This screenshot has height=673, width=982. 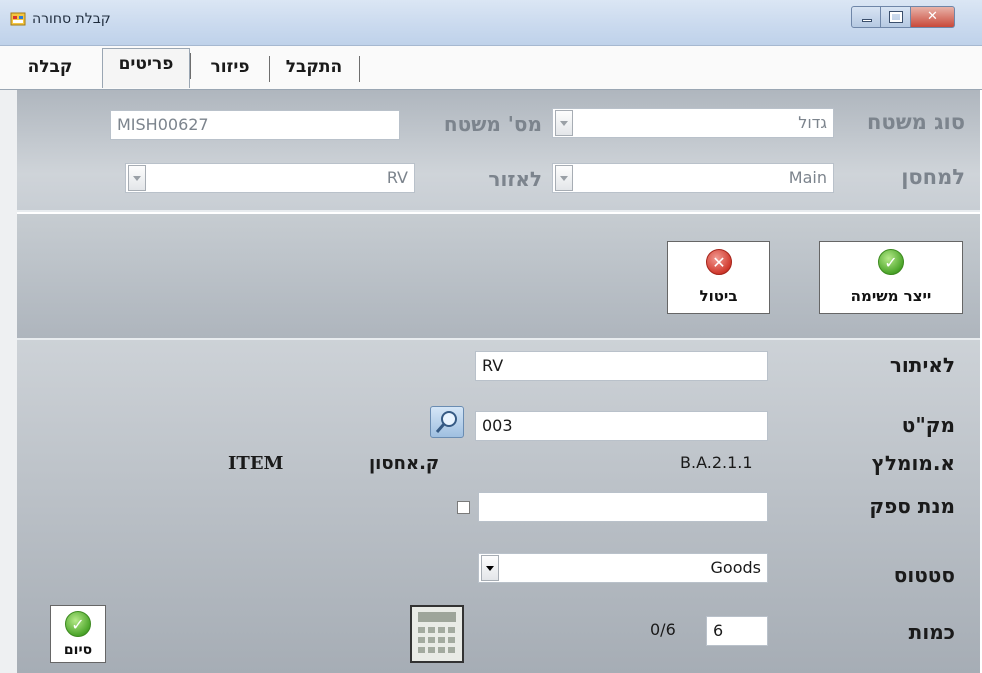 I want to click on recommended-value: B.A.2.1.1, so click(x=716, y=462).